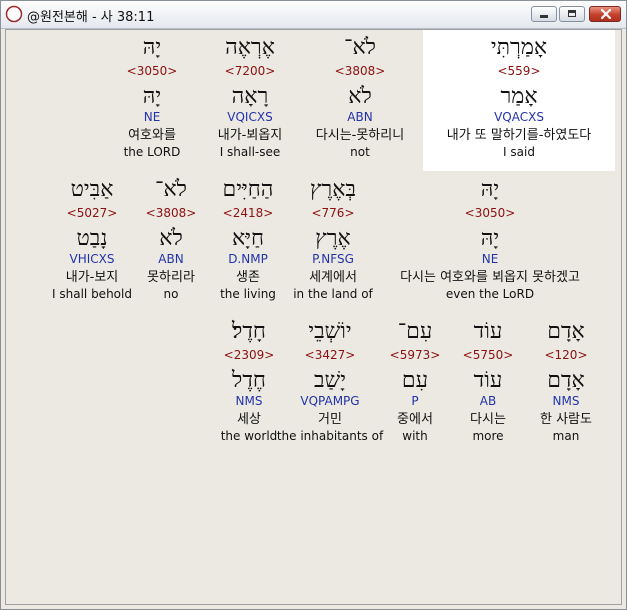 This screenshot has width=627, height=610. I want to click on korean-gloss: 내가-뵈옵지, so click(250, 135).